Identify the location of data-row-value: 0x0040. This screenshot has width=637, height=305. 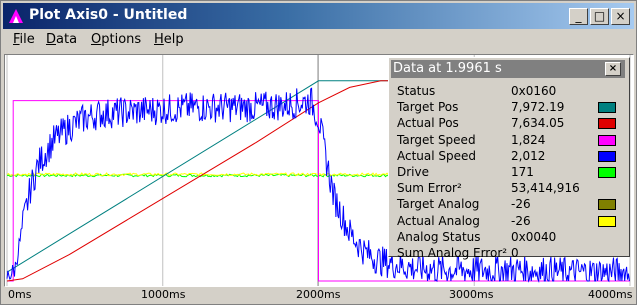
(534, 236).